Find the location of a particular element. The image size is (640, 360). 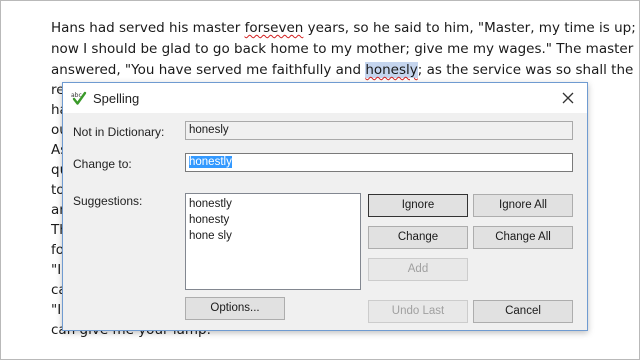

ignore-button: Ignore is located at coordinates (418, 205).